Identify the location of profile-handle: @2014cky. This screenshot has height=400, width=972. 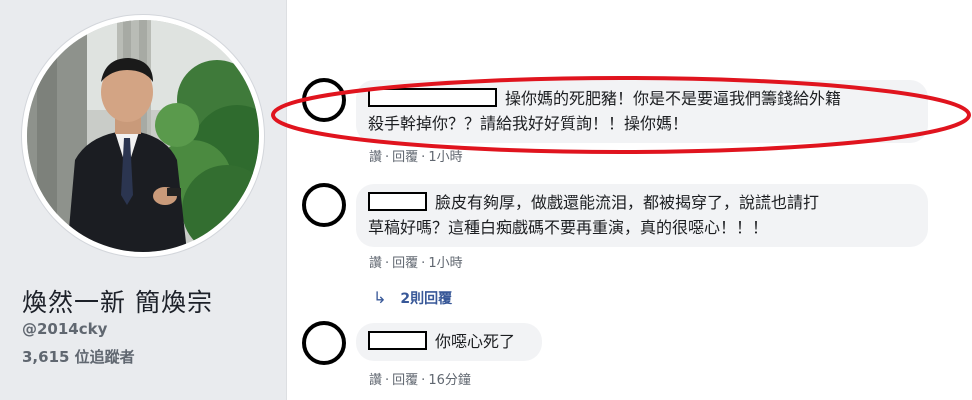
(64, 329).